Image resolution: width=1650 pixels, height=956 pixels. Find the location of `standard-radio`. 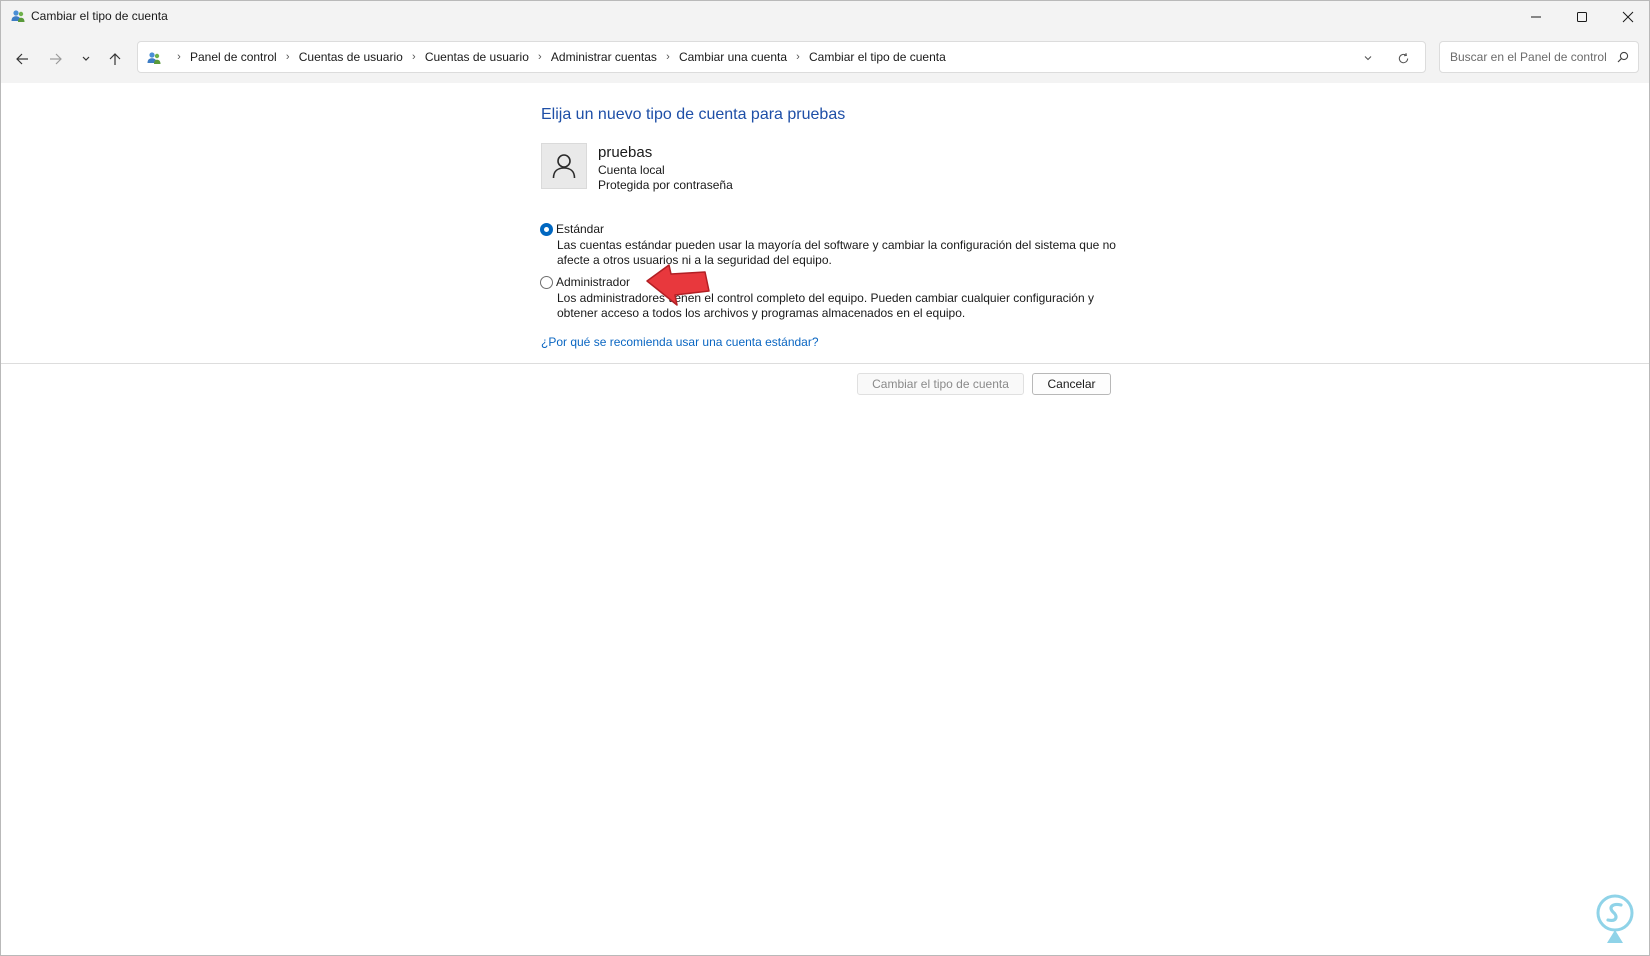

standard-radio is located at coordinates (546, 229).